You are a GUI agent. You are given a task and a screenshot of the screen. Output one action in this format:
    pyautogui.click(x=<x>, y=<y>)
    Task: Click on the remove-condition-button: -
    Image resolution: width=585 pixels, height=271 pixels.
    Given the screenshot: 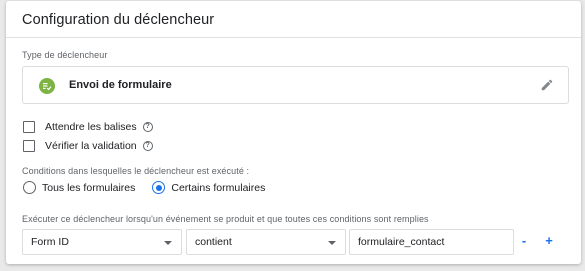 What is the action you would take?
    pyautogui.click(x=524, y=241)
    